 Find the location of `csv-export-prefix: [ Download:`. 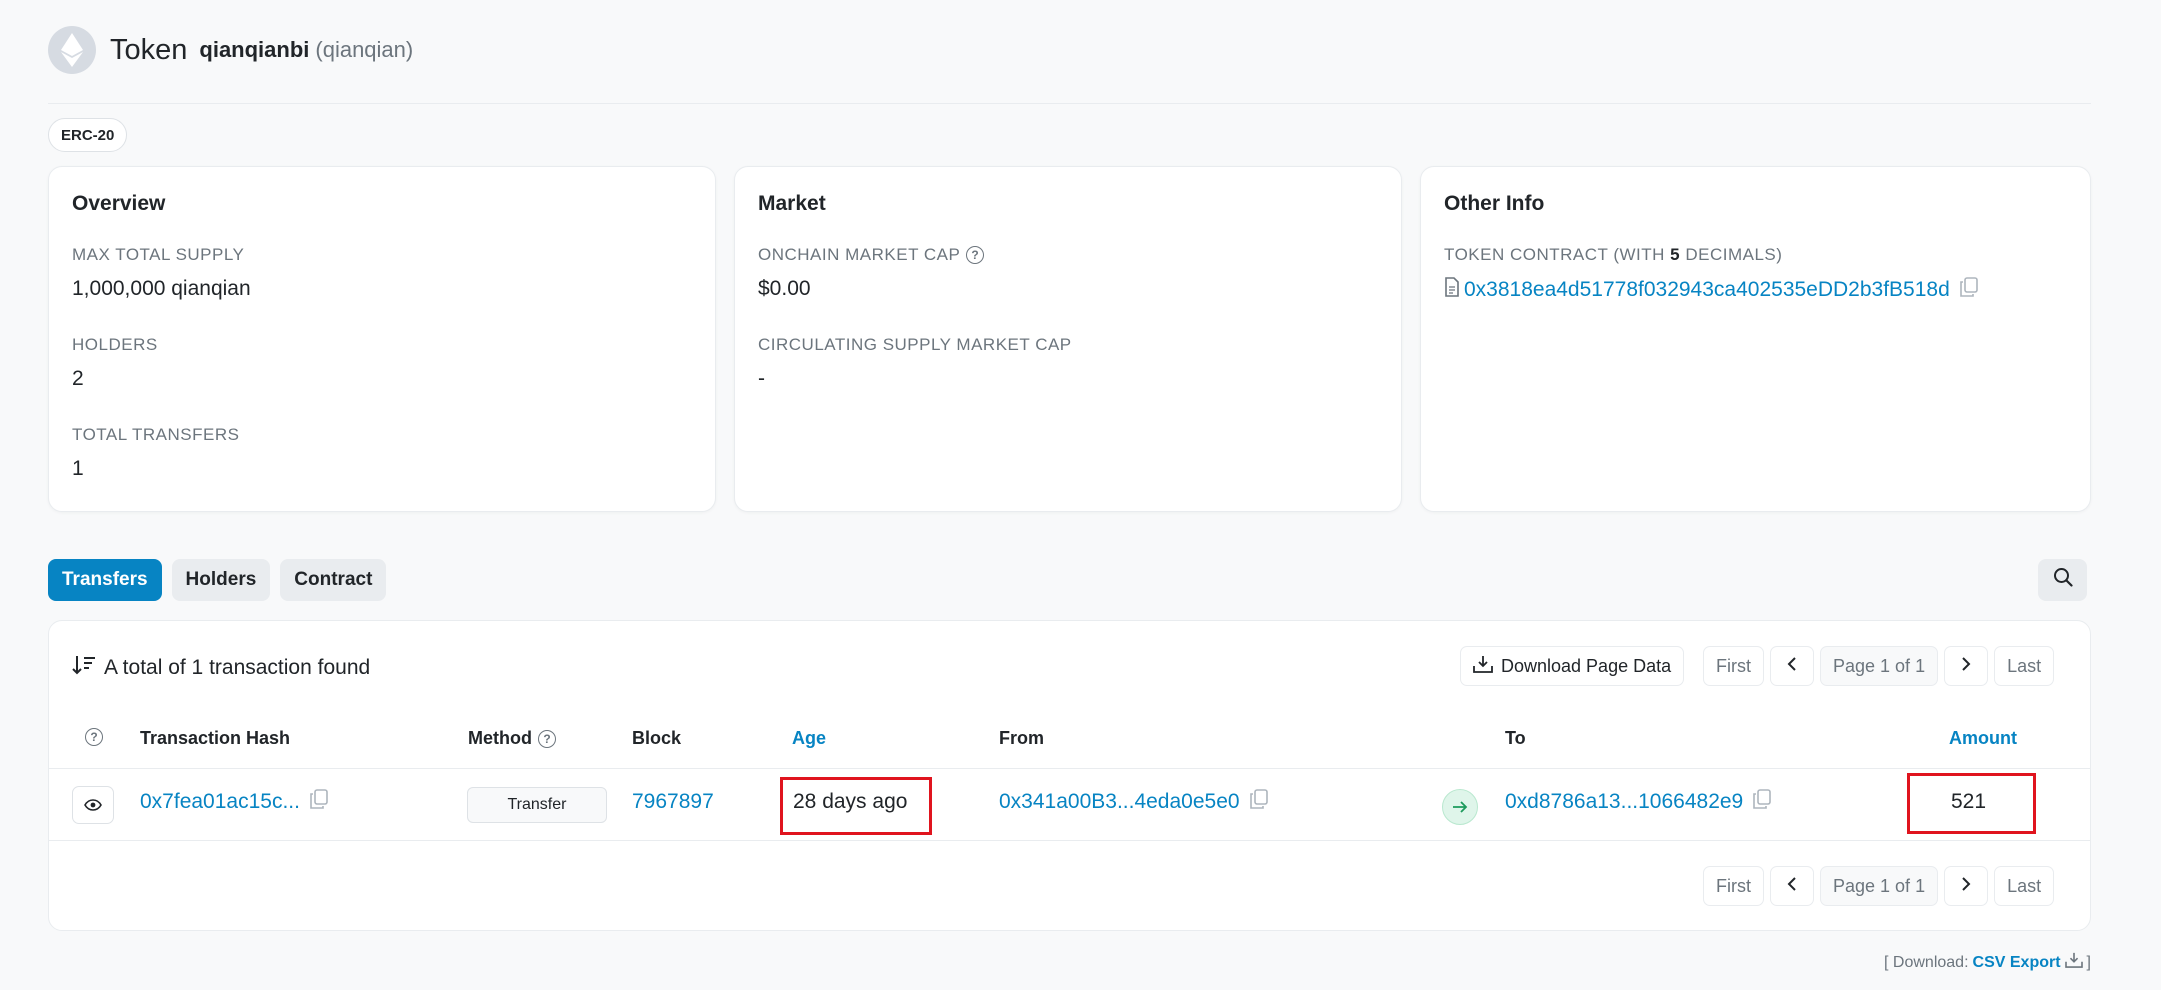

csv-export-prefix: [ Download: is located at coordinates (1926, 962).